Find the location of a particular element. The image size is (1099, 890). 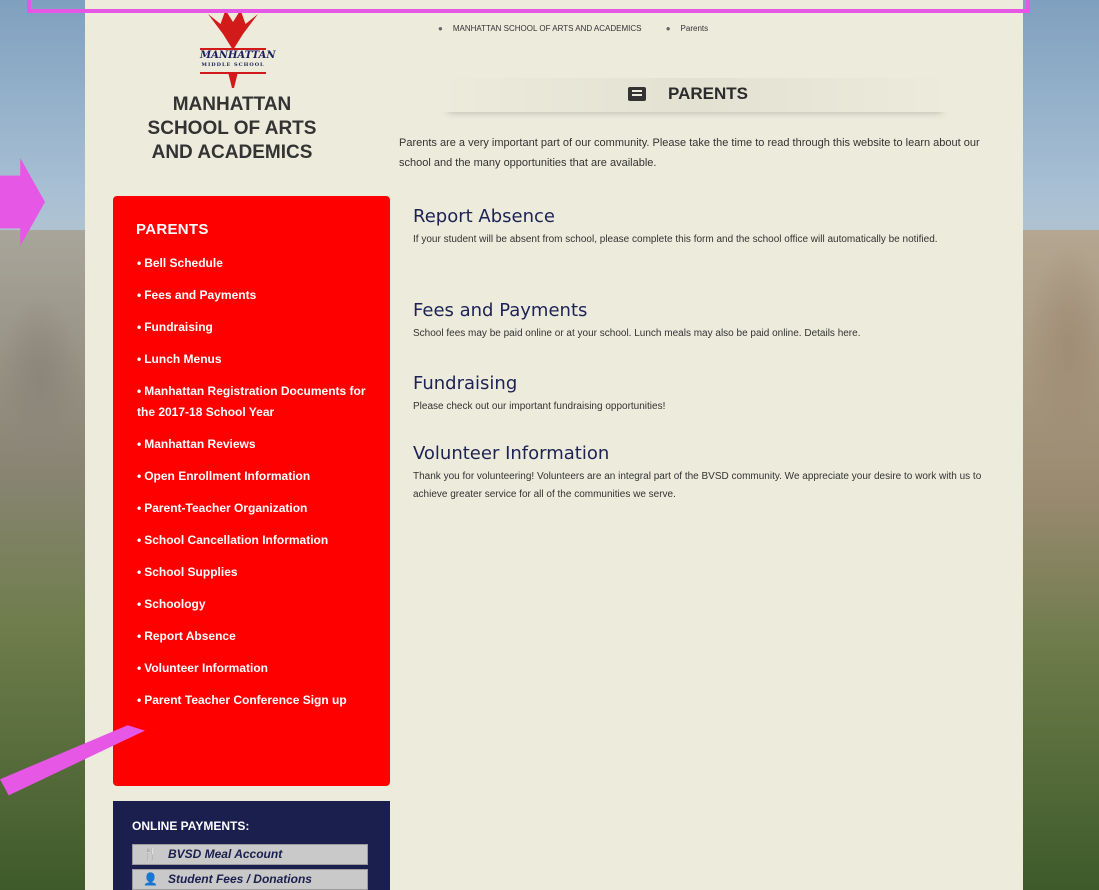

button-label: Student Fees / Donations is located at coordinates (239, 879).